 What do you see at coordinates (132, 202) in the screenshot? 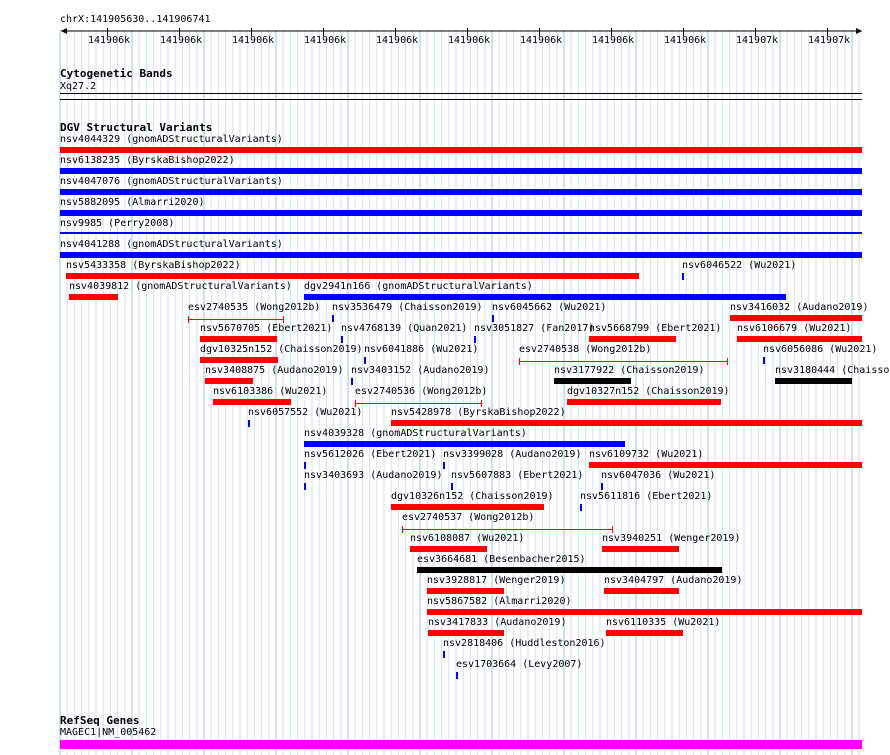
I see `variant-label: nsv5882095 (Almarri2020)` at bounding box center [132, 202].